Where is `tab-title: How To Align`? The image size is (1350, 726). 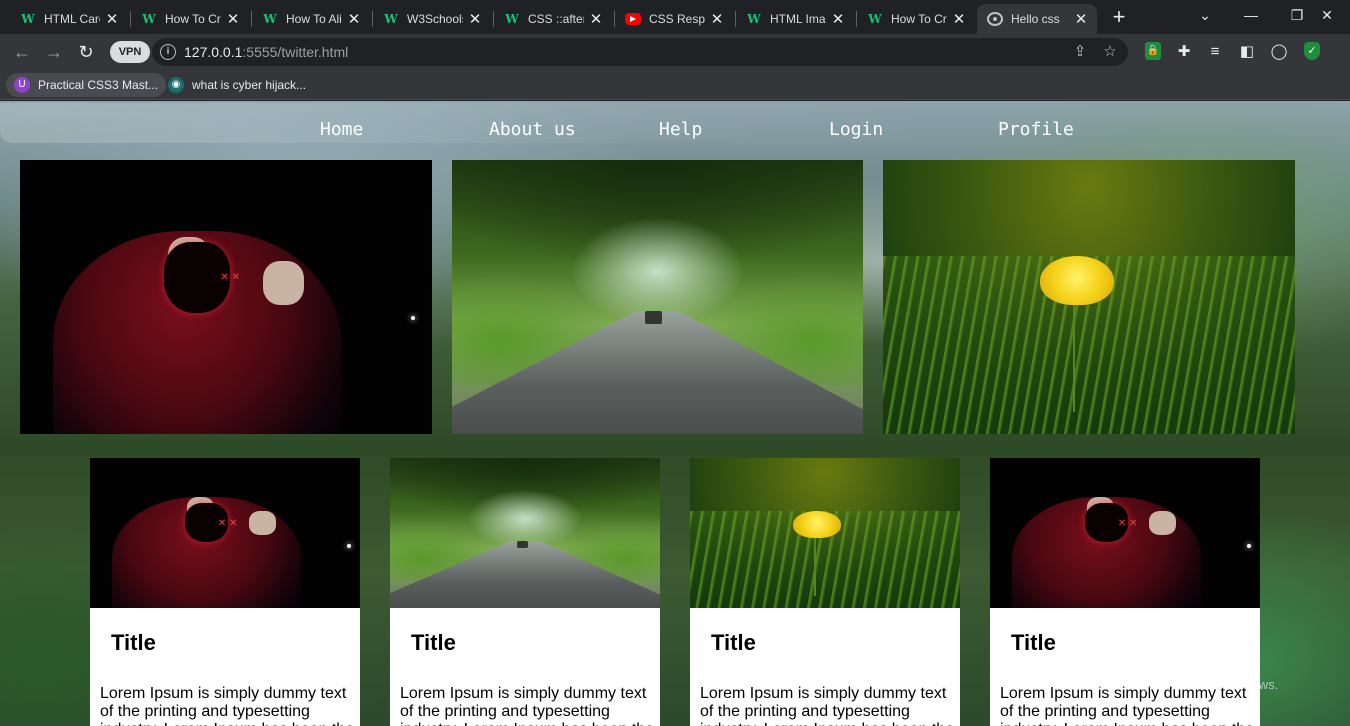 tab-title: How To Align is located at coordinates (314, 19).